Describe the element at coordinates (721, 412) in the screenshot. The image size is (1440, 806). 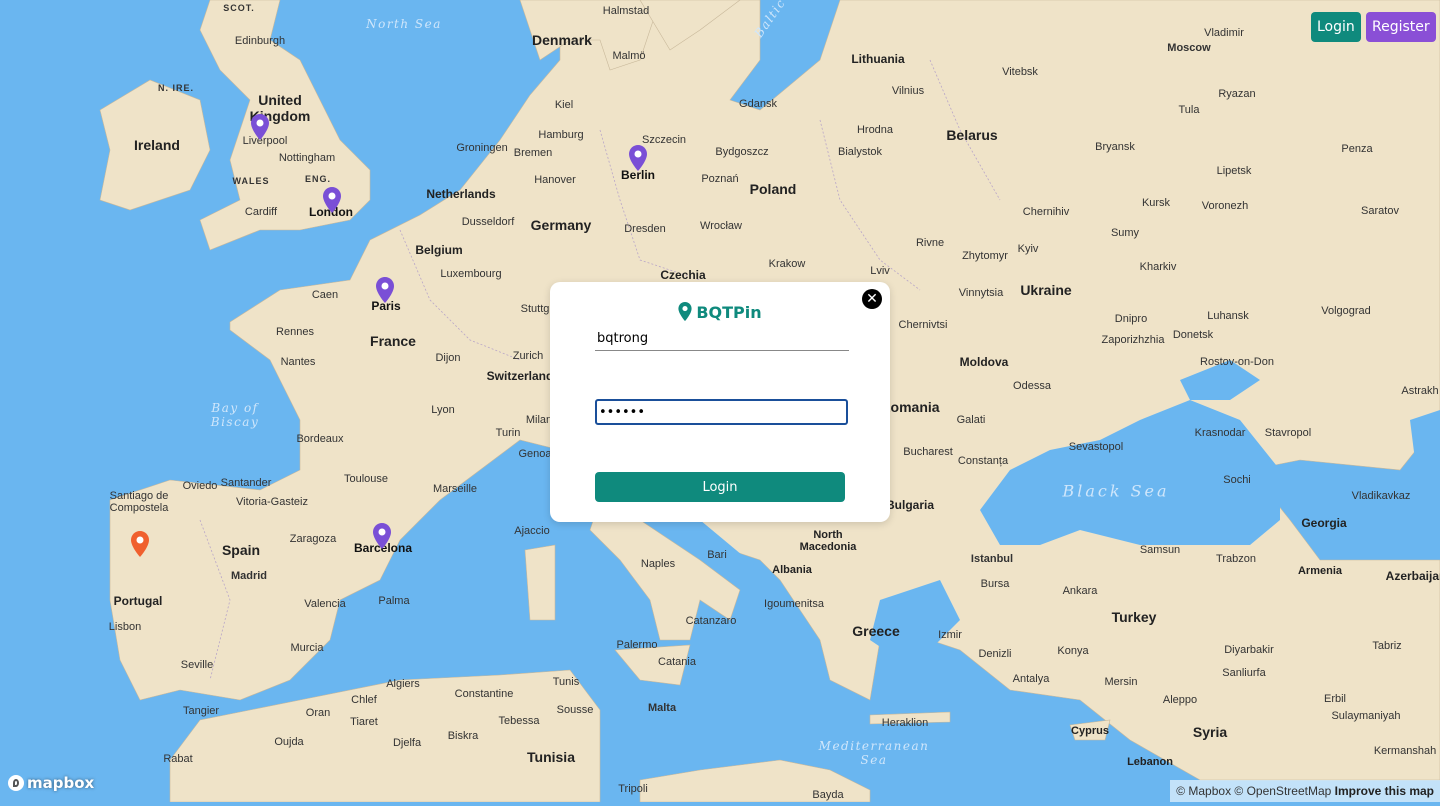
I see `password-input` at that location.